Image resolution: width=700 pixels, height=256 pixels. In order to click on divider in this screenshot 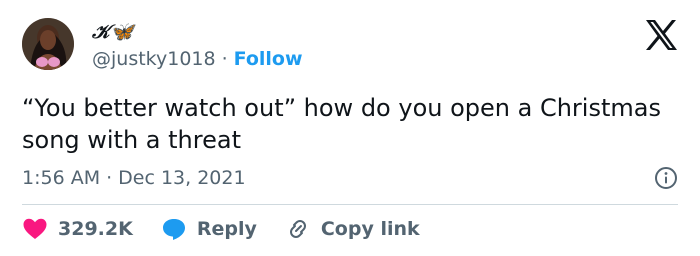, I will do `click(350, 204)`.